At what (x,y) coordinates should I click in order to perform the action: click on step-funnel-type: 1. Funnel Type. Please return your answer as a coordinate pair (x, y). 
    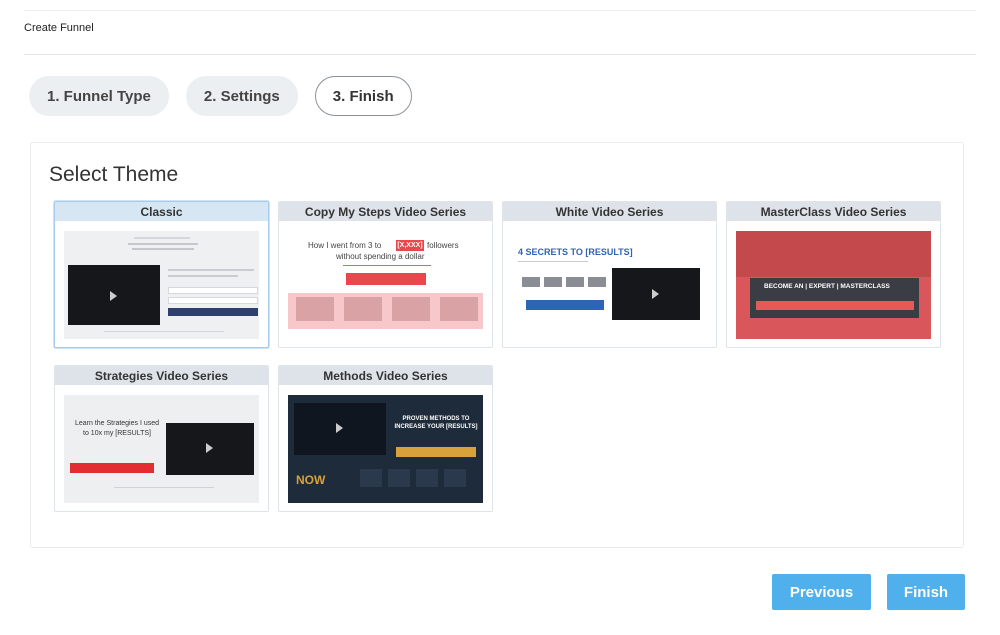
    Looking at the image, I should click on (99, 96).